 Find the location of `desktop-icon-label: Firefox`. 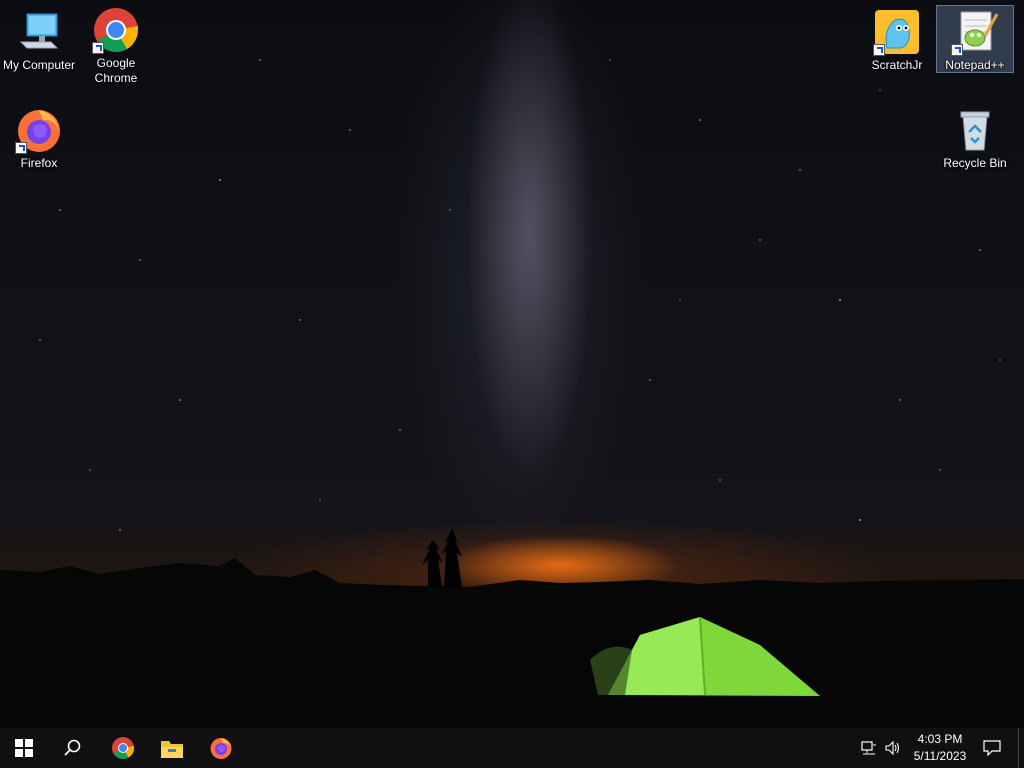

desktop-icon-label: Firefox is located at coordinates (39, 163).